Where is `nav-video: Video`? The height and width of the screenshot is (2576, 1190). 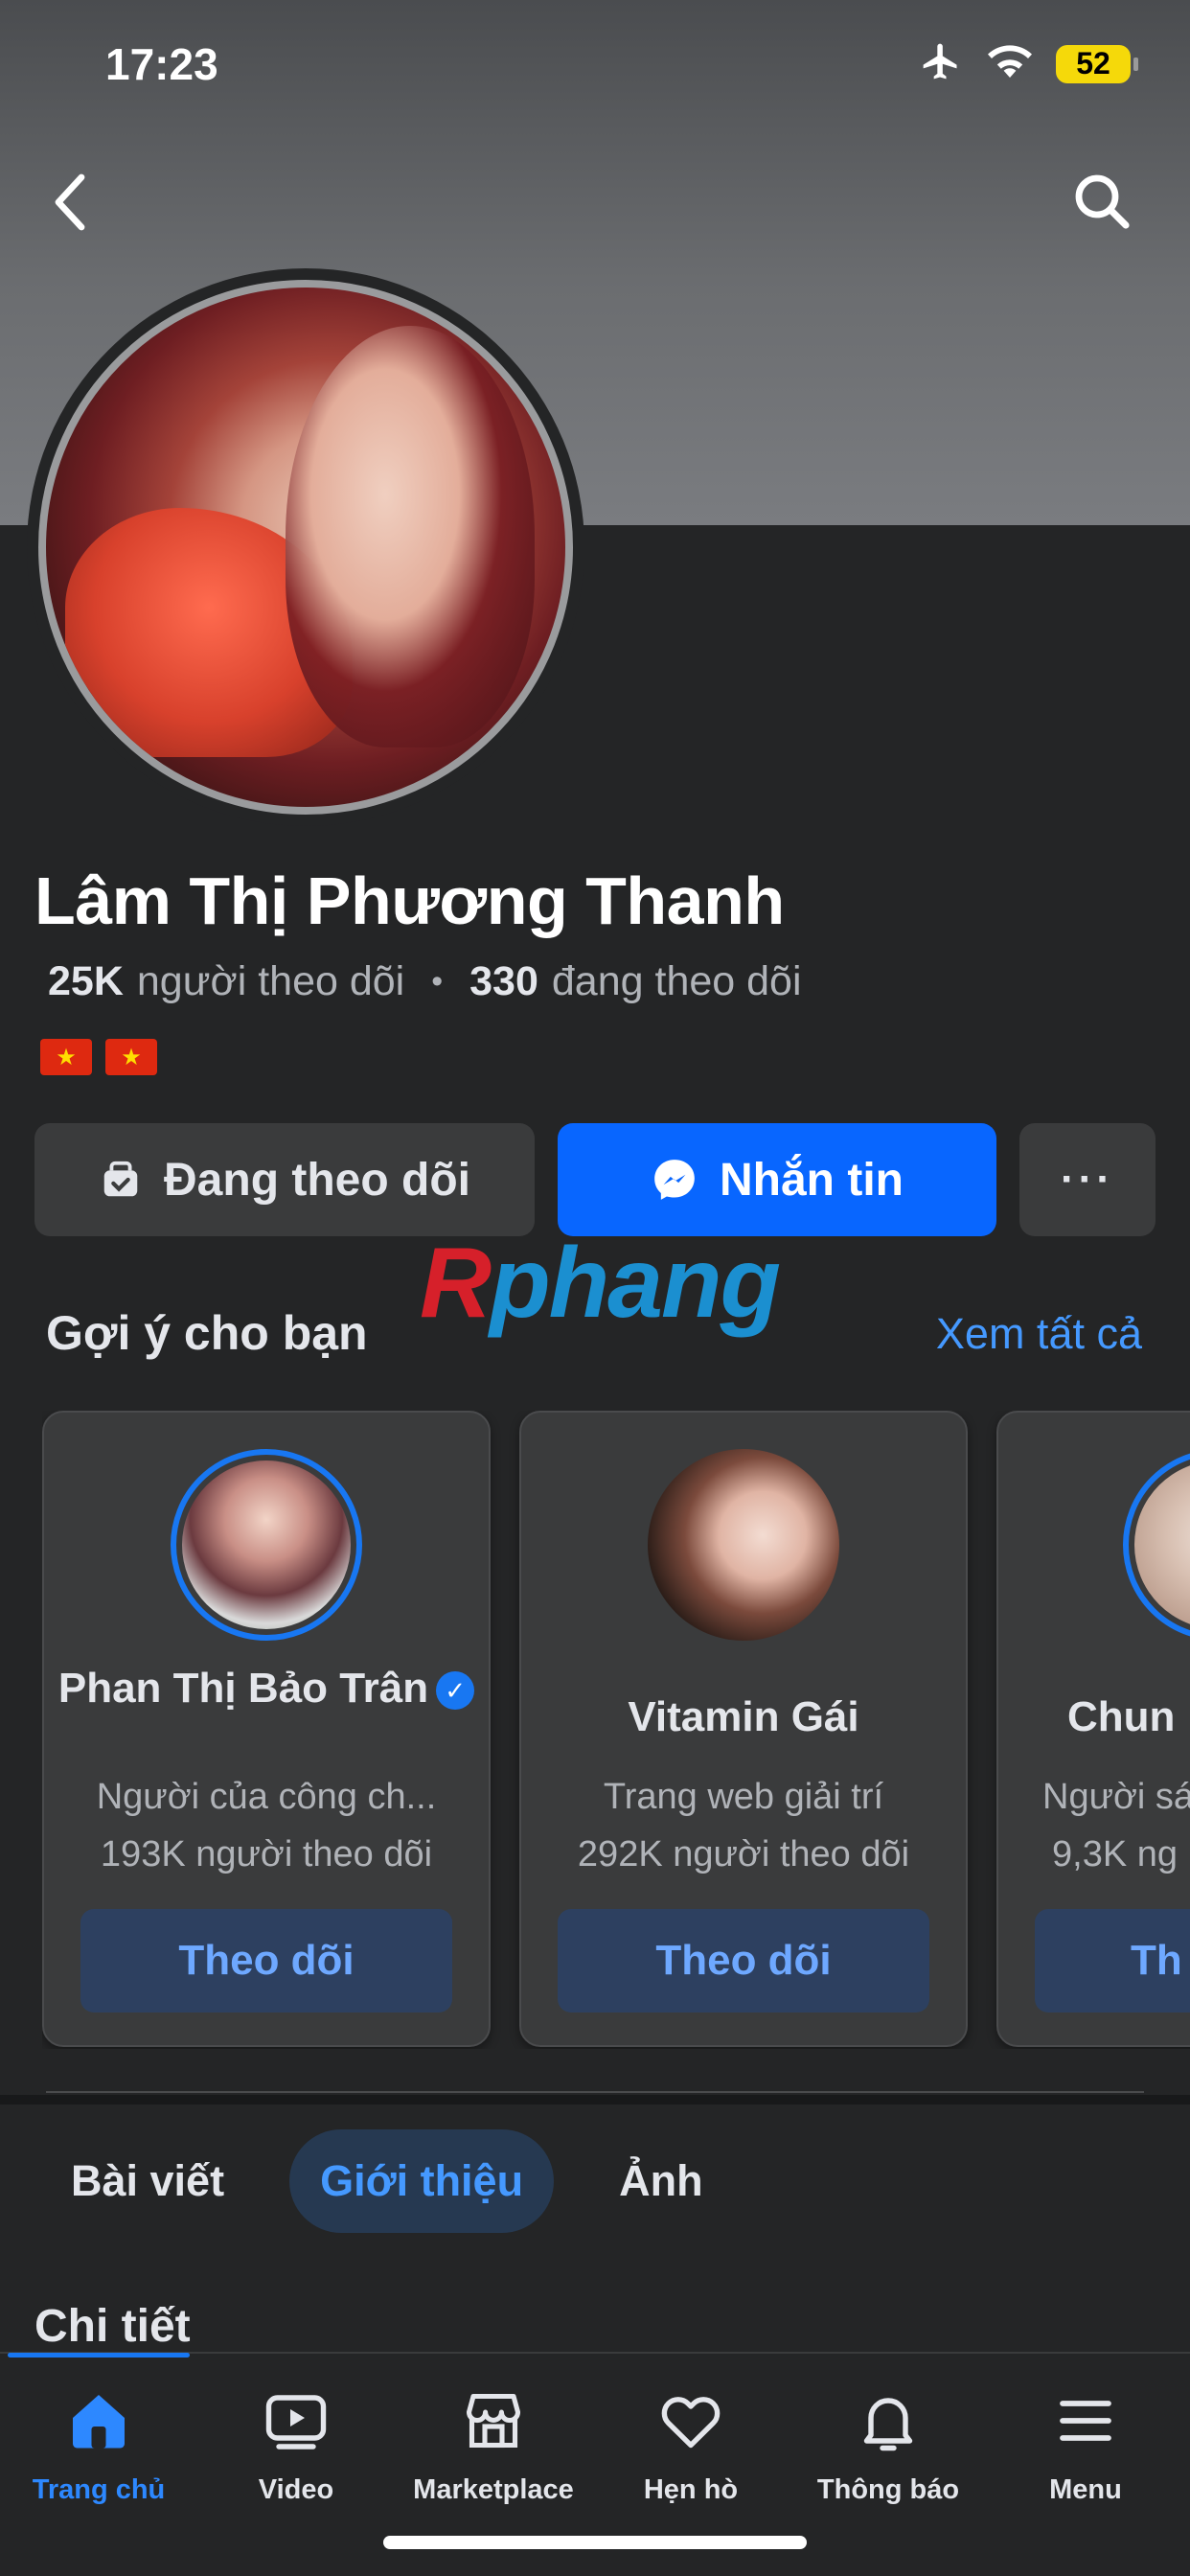 nav-video: Video is located at coordinates (296, 2444).